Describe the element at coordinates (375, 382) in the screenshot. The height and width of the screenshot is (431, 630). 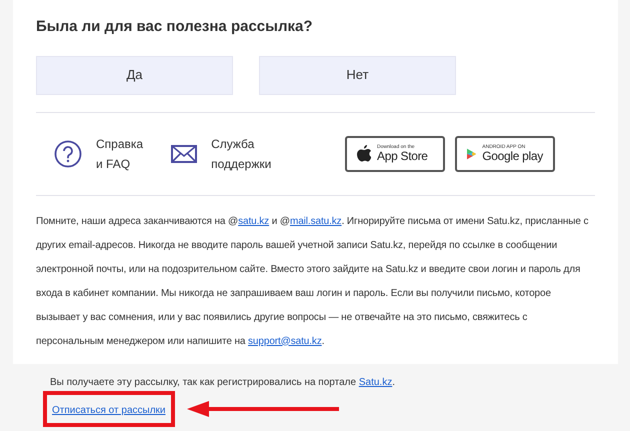
I see `site-link: Satu.kz` at that location.